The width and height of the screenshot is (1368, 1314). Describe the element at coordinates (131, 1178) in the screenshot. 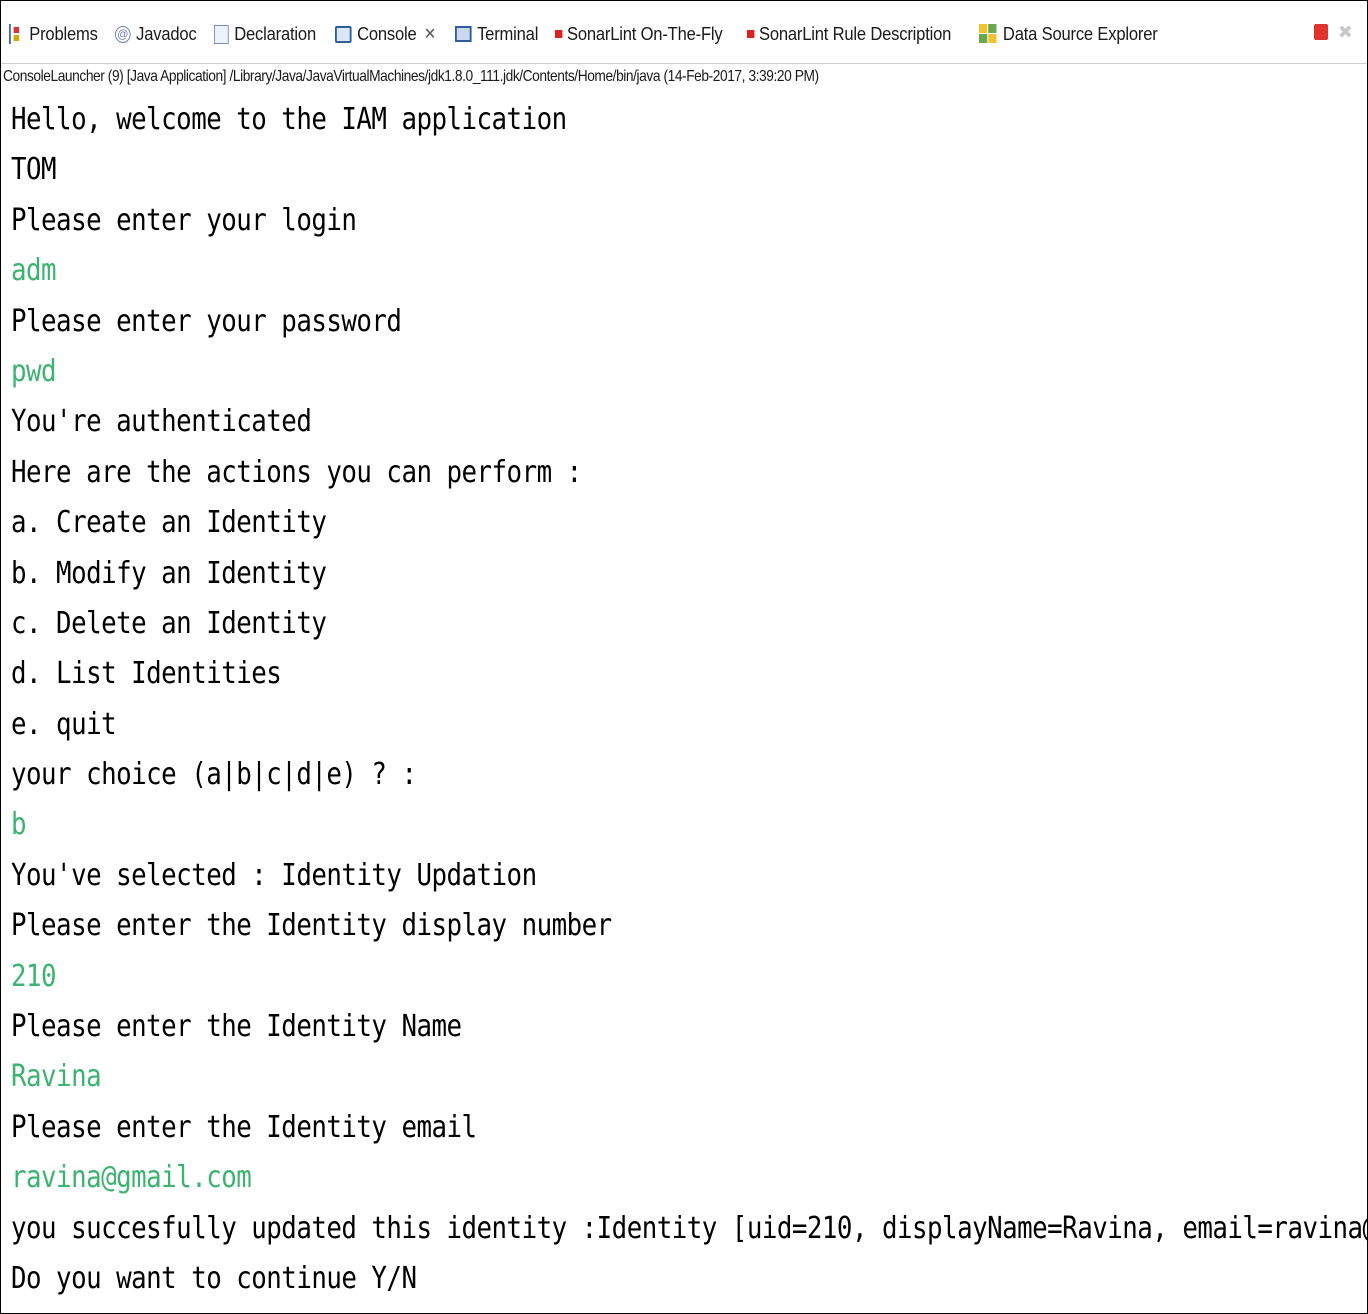

I see `console-input-line: ravina@gmail.com` at that location.